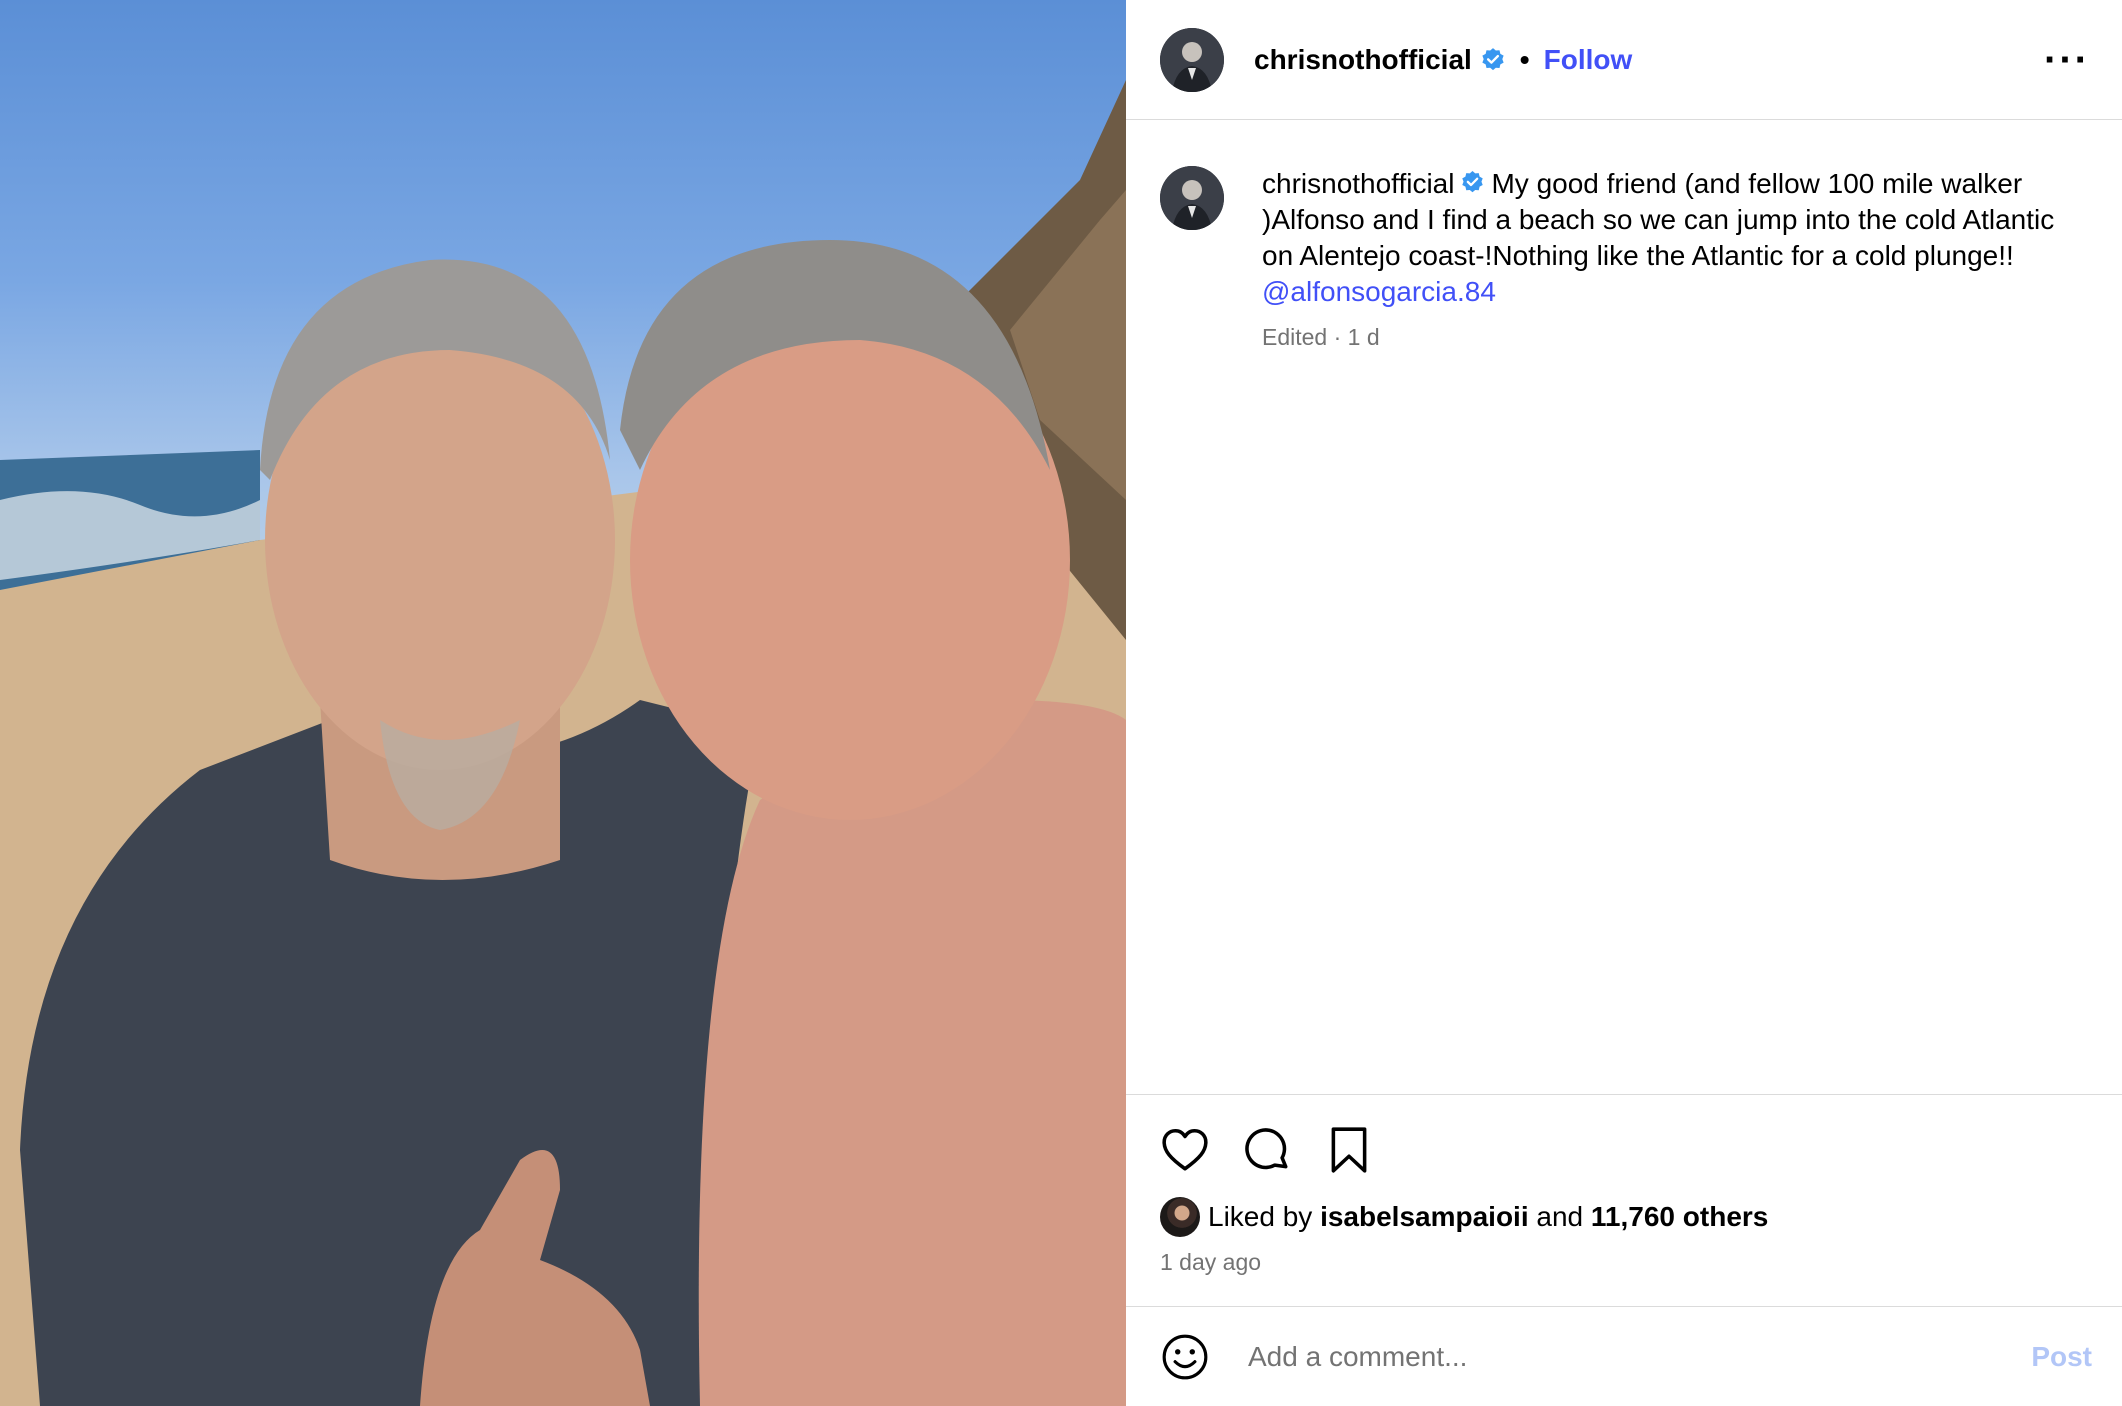  What do you see at coordinates (1260, 1216) in the screenshot?
I see `liked-by-label: Liked by` at bounding box center [1260, 1216].